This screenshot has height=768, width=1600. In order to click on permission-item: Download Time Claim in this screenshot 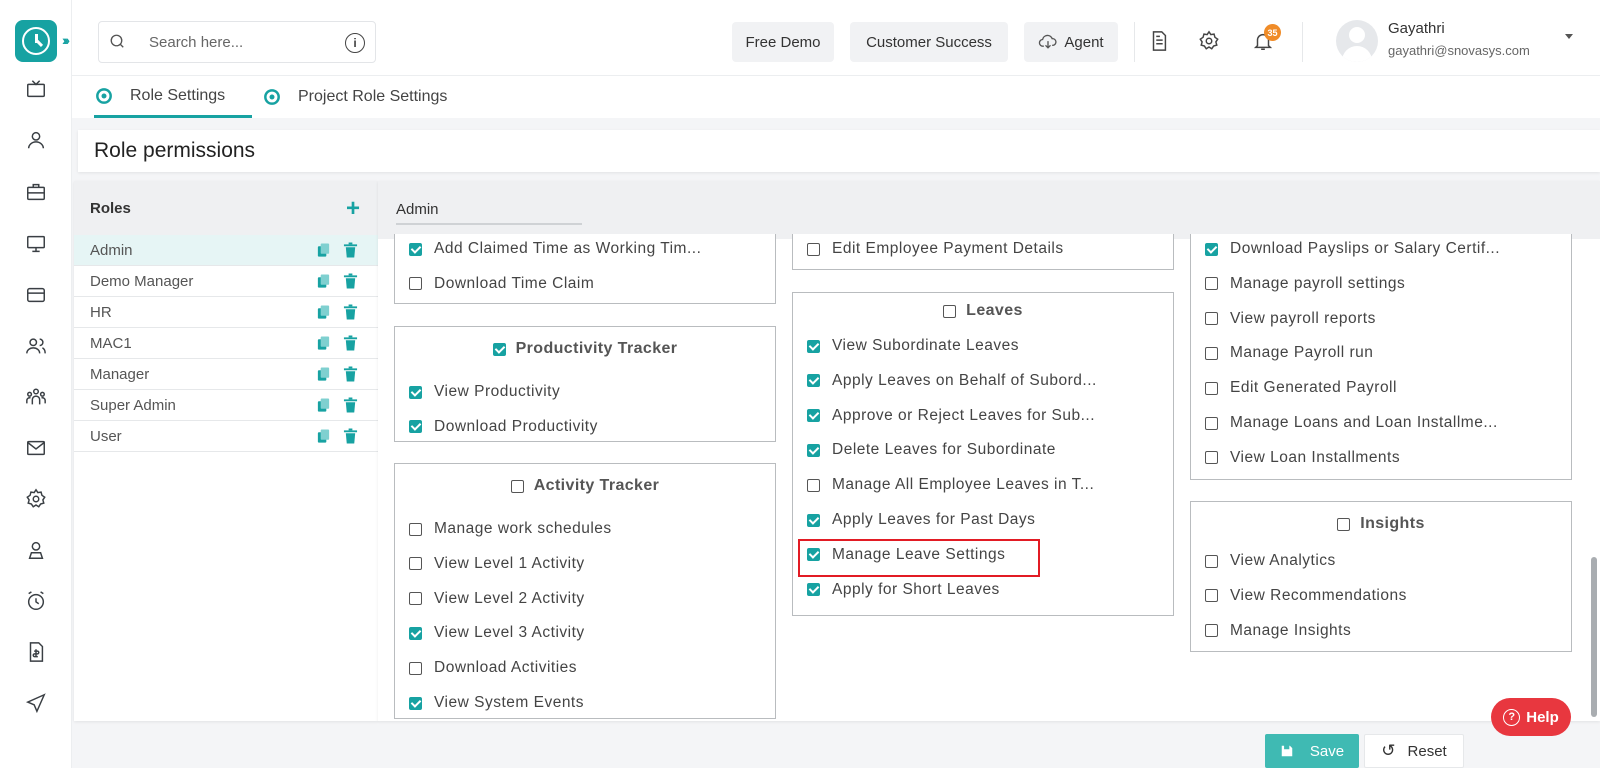, I will do `click(501, 284)`.